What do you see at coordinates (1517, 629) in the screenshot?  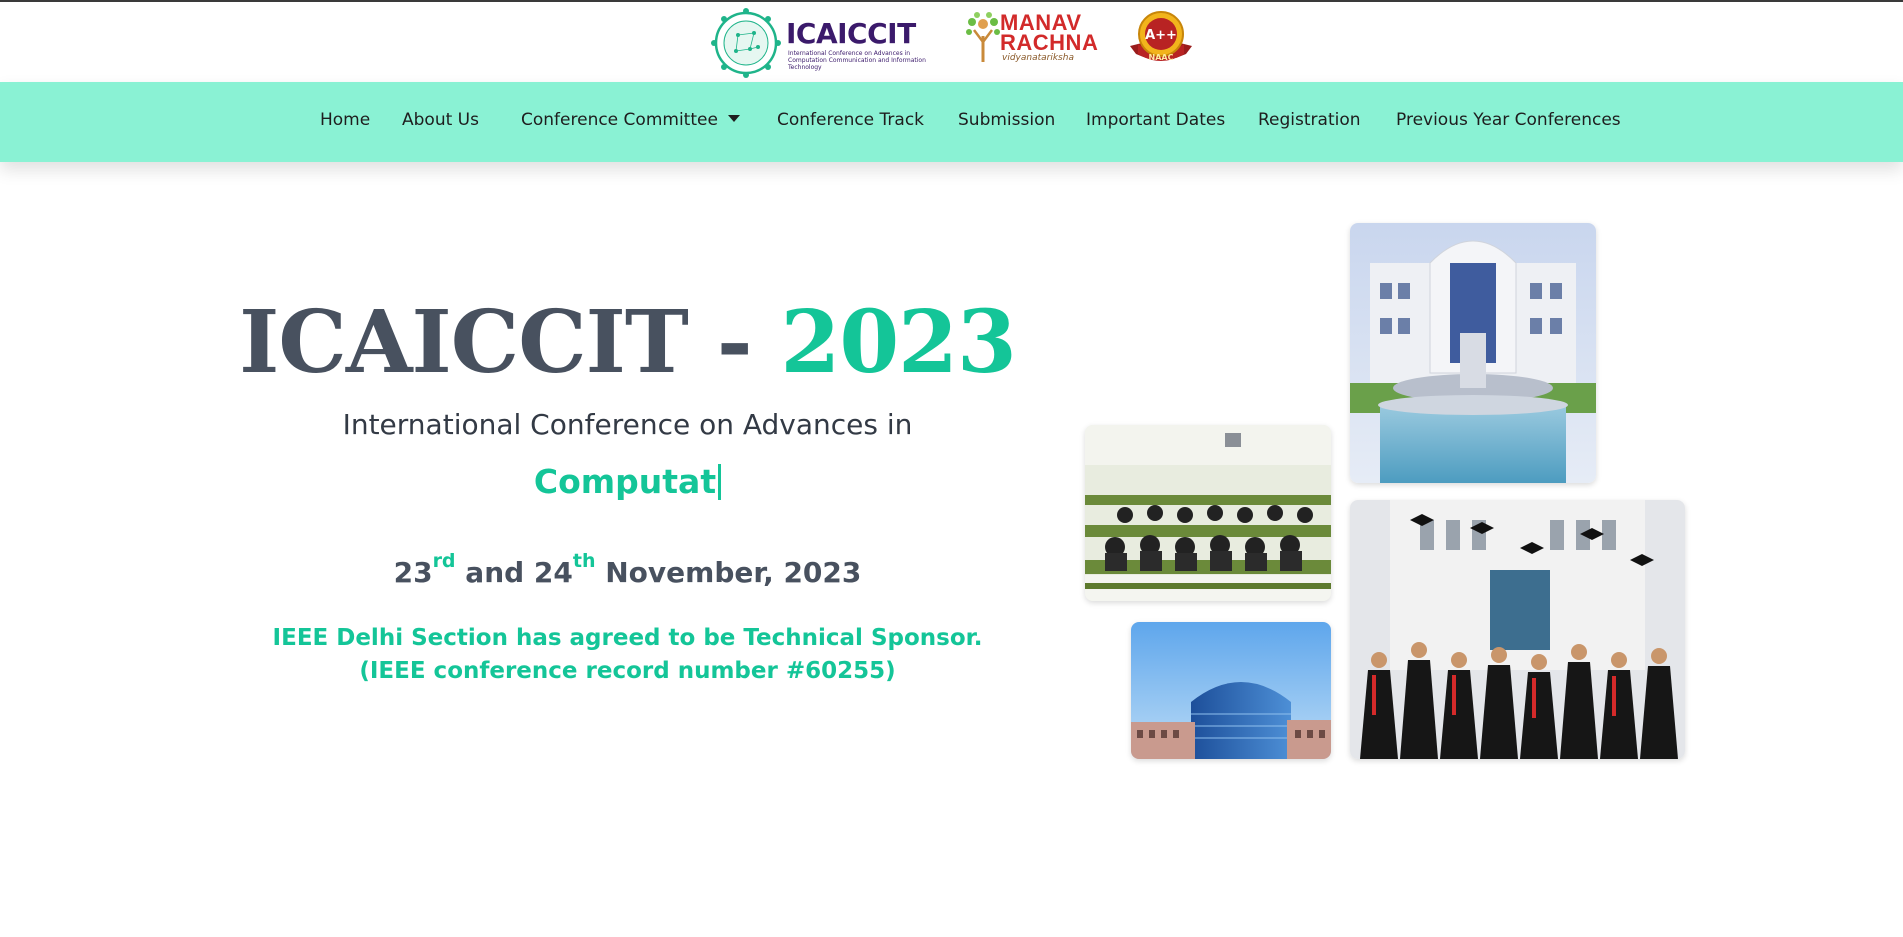 I see `graduation-photo` at bounding box center [1517, 629].